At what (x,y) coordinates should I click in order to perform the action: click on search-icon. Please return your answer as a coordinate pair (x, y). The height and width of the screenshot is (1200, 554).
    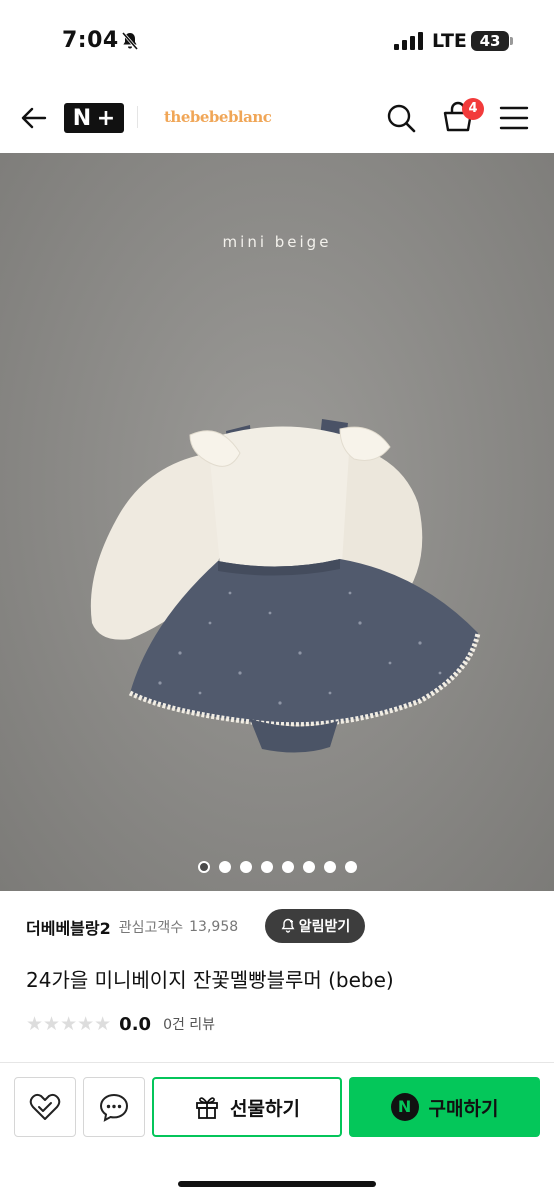
    Looking at the image, I should click on (401, 118).